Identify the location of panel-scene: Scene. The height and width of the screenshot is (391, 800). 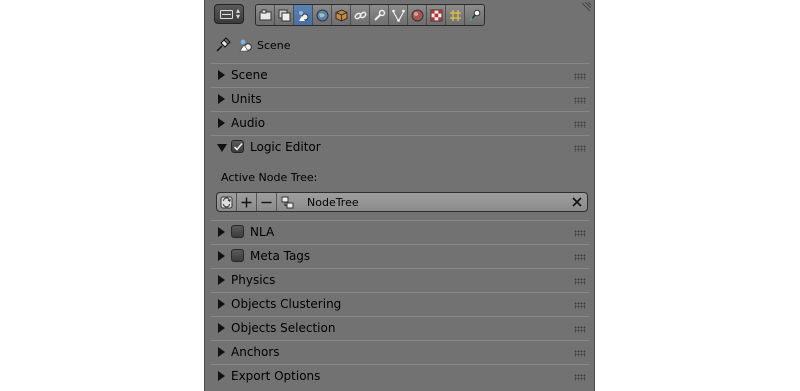
(400, 75).